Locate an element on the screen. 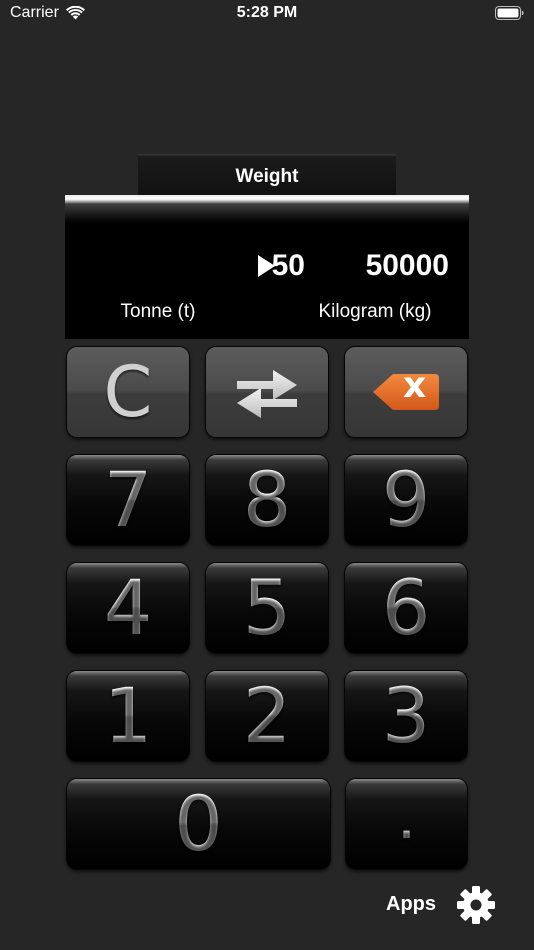  clear-label: C is located at coordinates (128, 392).